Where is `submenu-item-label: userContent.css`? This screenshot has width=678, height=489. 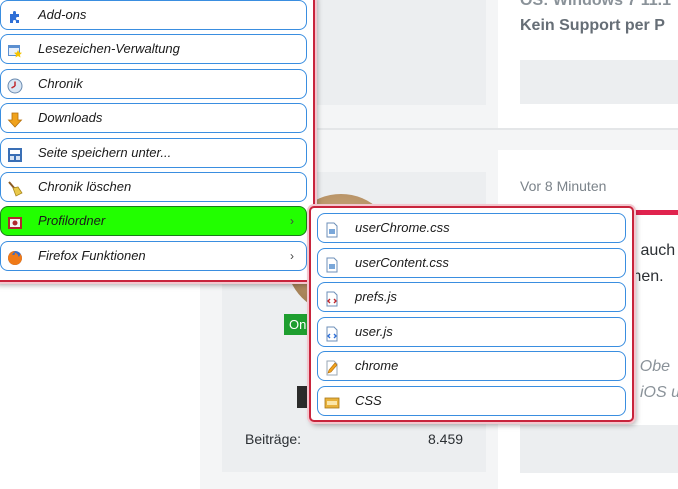
submenu-item-label: userContent.css is located at coordinates (402, 262).